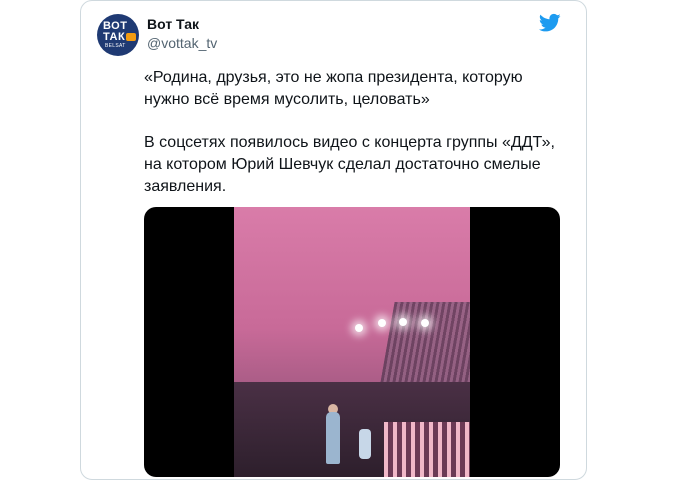 Image resolution: width=676 pixels, height=480 pixels. I want to click on author-avatar: ВОТ ТАК BELSAT, so click(118, 35).